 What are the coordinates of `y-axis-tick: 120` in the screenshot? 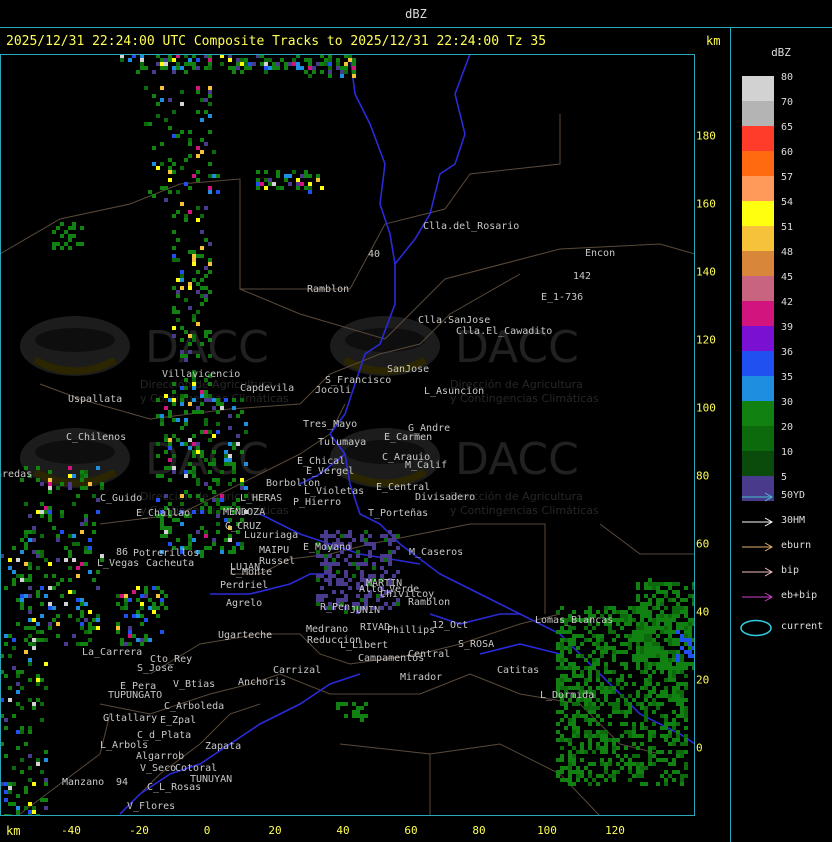 It's located at (706, 340).